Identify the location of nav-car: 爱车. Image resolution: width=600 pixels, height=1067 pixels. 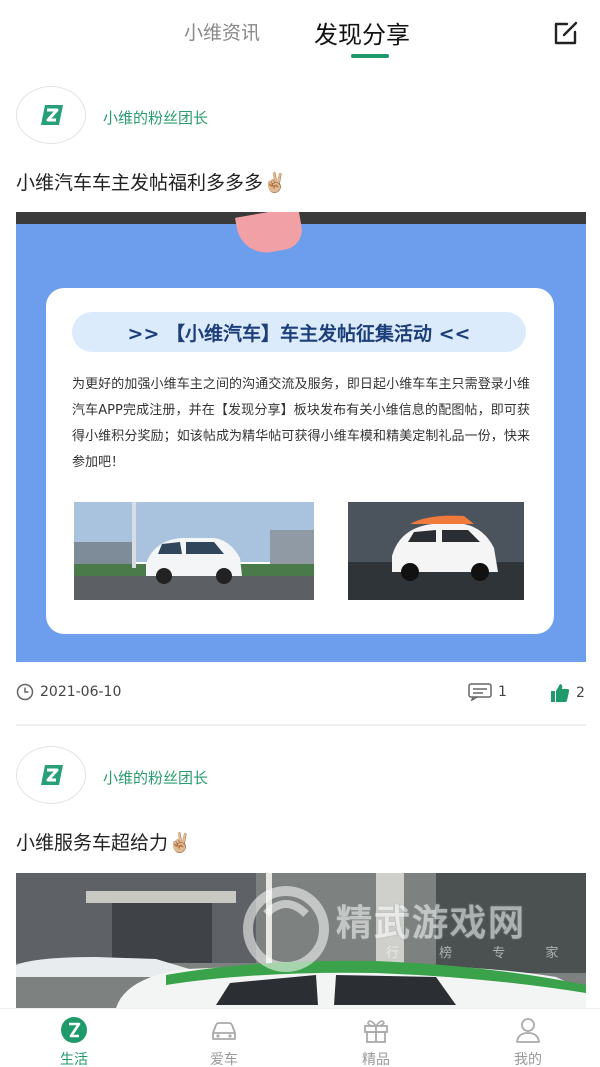
(224, 1041).